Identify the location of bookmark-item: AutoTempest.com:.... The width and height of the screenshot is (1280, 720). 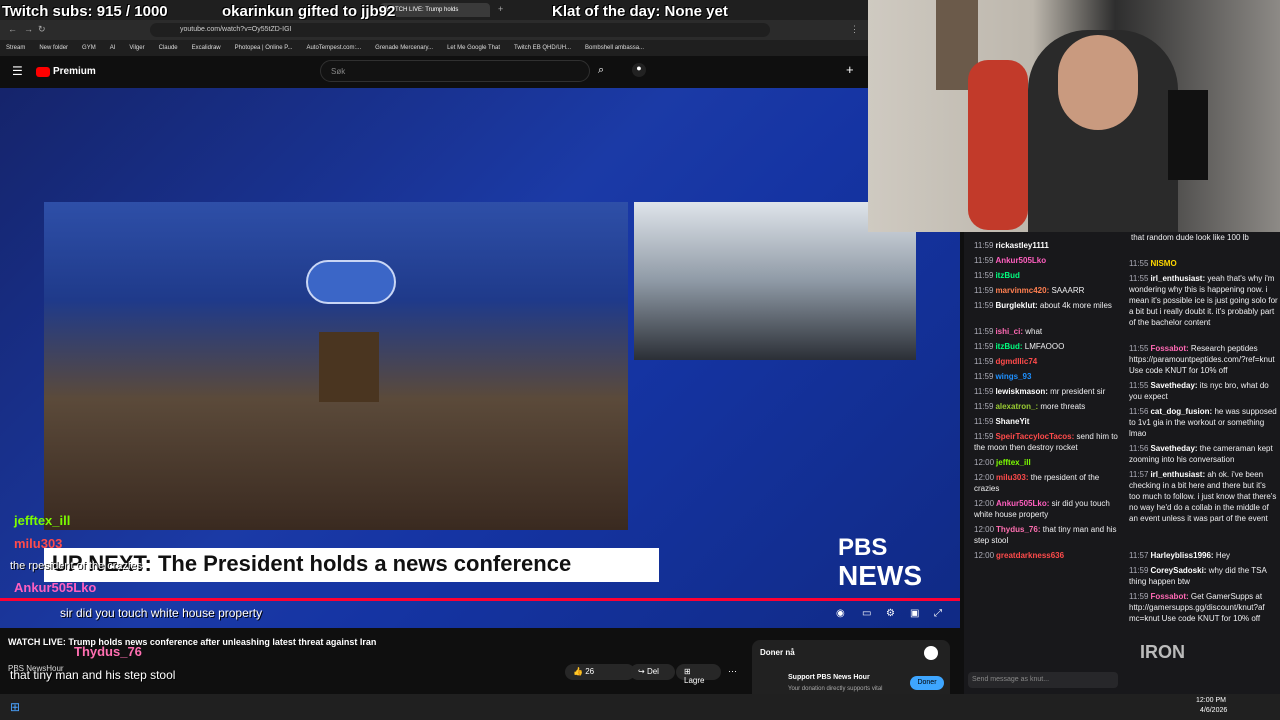
(333, 48).